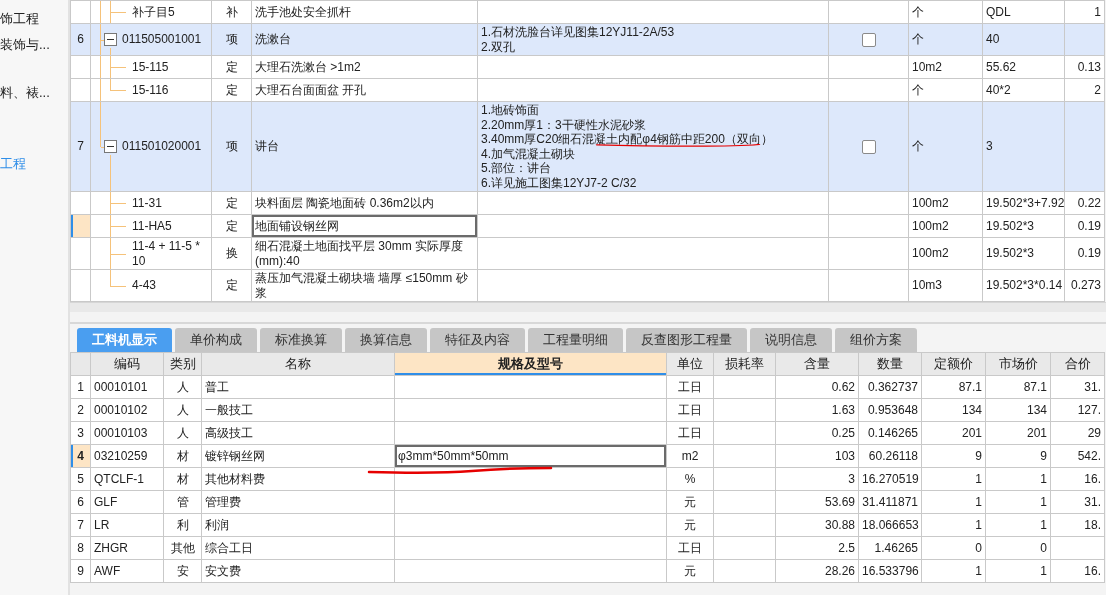  What do you see at coordinates (1023, 12) in the screenshot?
I see `table-cell: QDL` at bounding box center [1023, 12].